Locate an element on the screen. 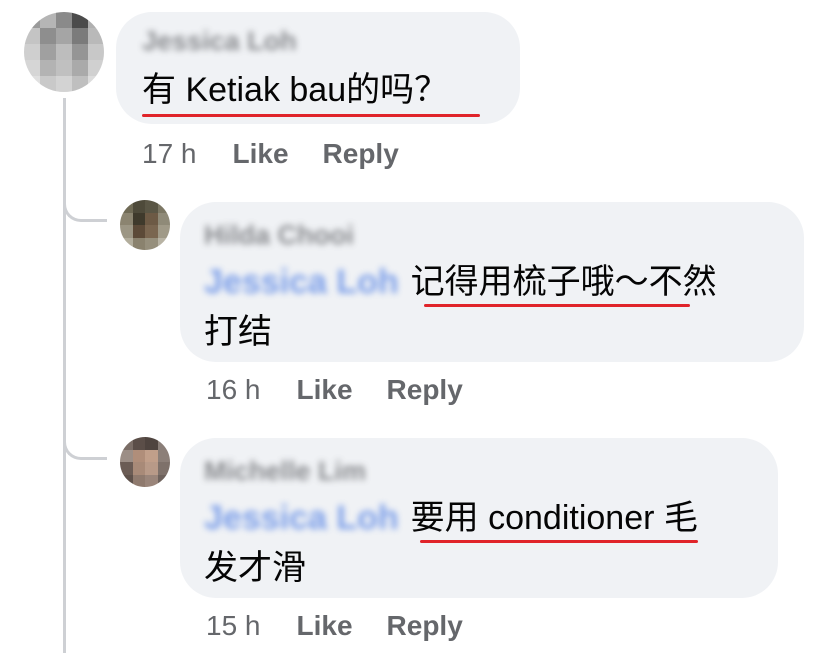 Image resolution: width=828 pixels, height=653 pixels. timestamp: 17 h is located at coordinates (169, 153).